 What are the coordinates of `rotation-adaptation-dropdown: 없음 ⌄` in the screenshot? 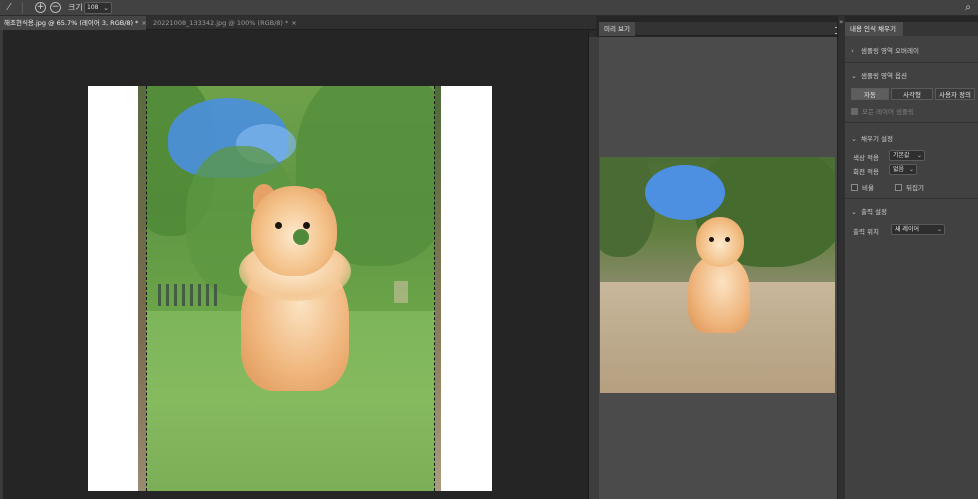 It's located at (903, 169).